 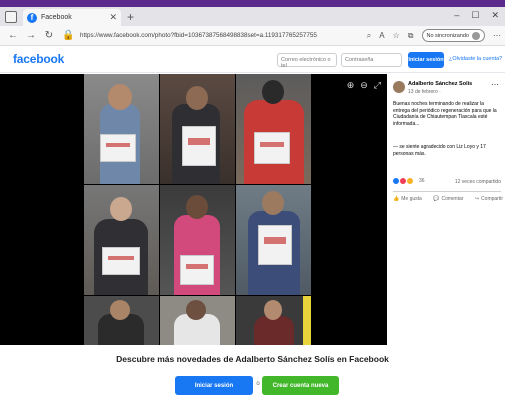 What do you see at coordinates (252, 16) in the screenshot?
I see `tab-bar: f Facebook ✕ + – ☐ ✕` at bounding box center [252, 16].